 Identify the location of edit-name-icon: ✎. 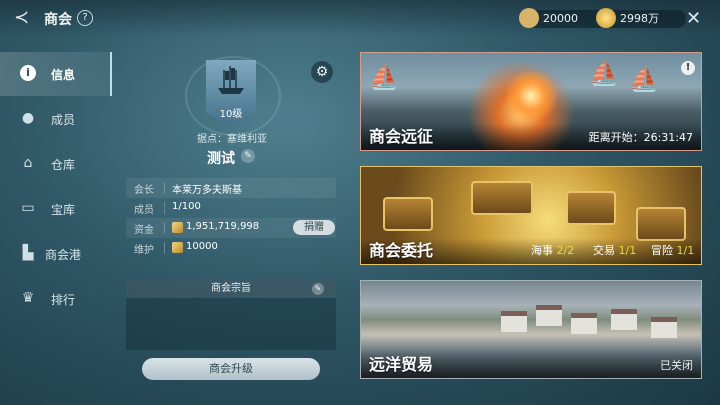
(248, 156).